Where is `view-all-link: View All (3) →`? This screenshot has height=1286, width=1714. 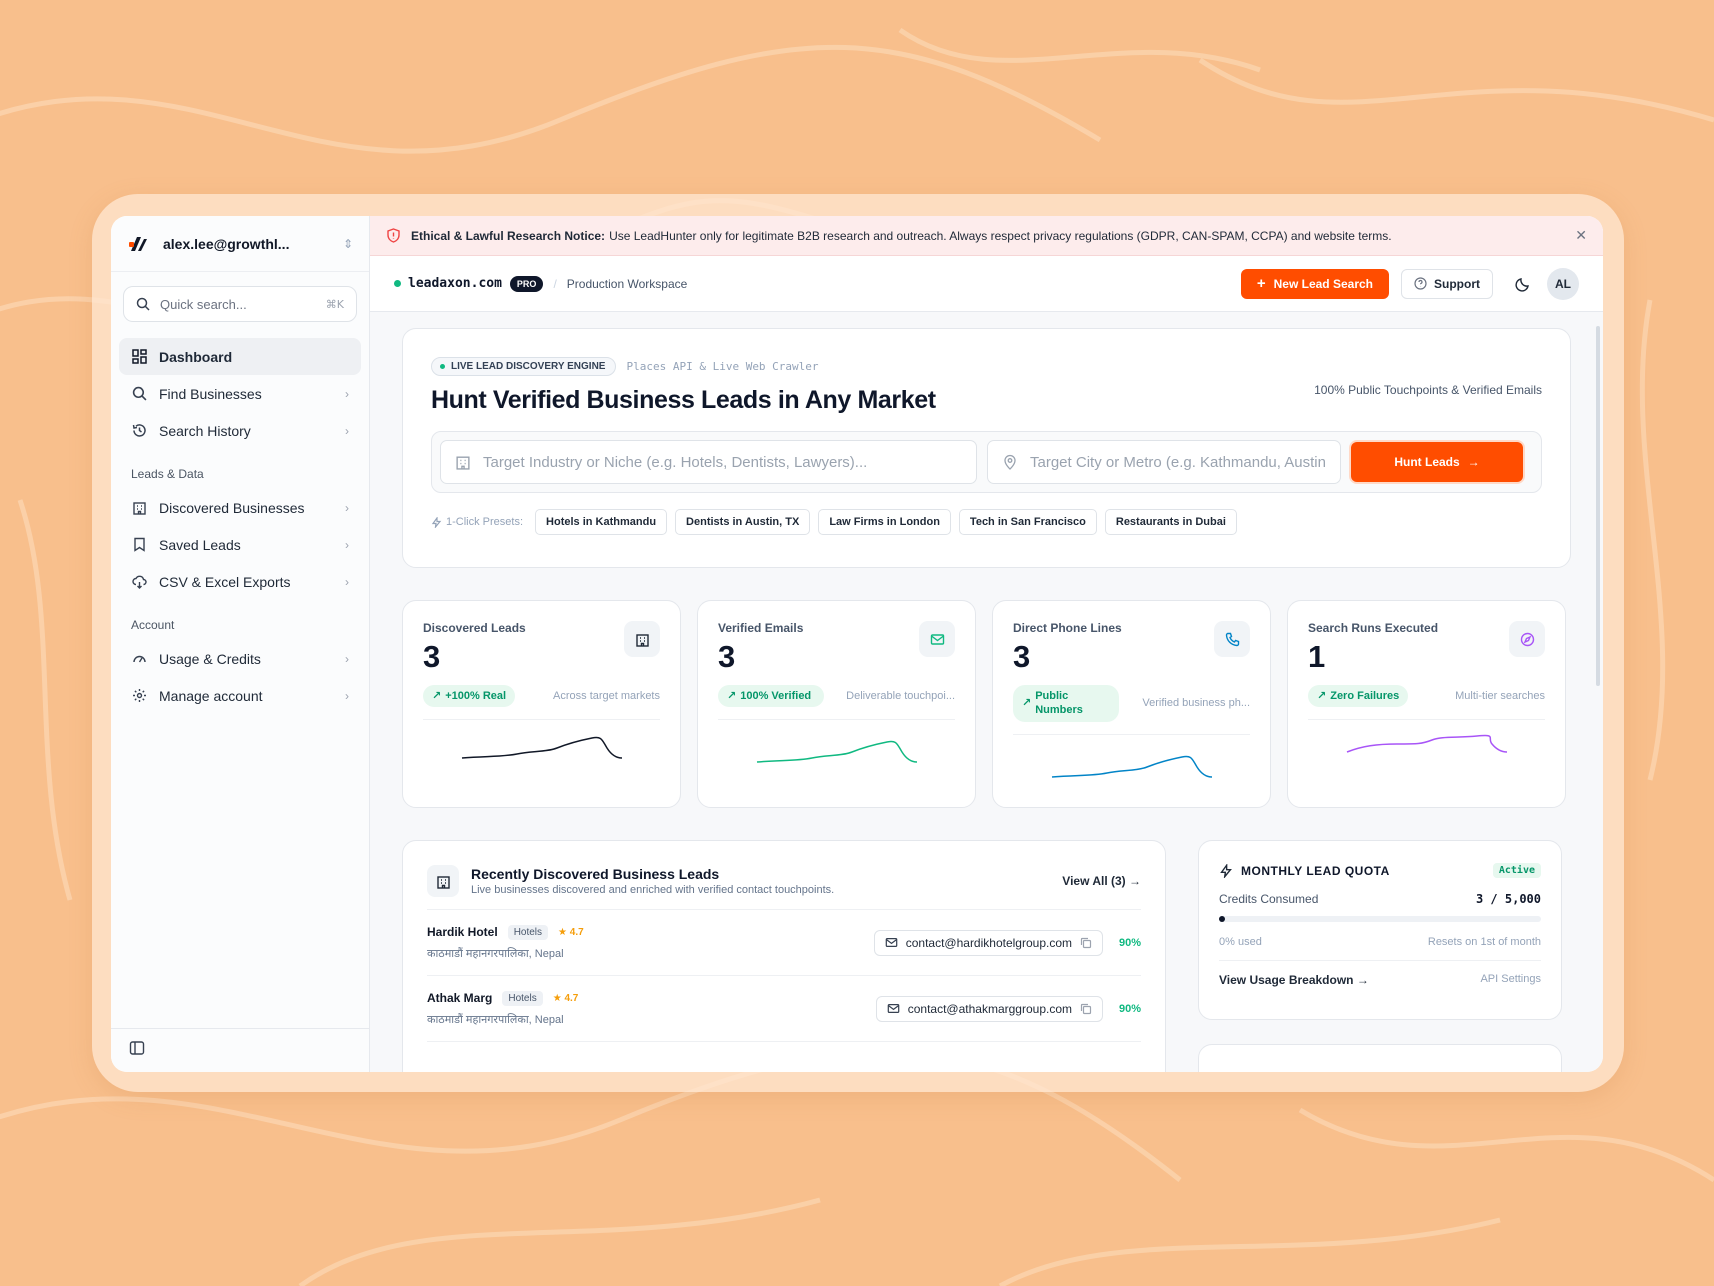 view-all-link: View All (3) → is located at coordinates (1101, 881).